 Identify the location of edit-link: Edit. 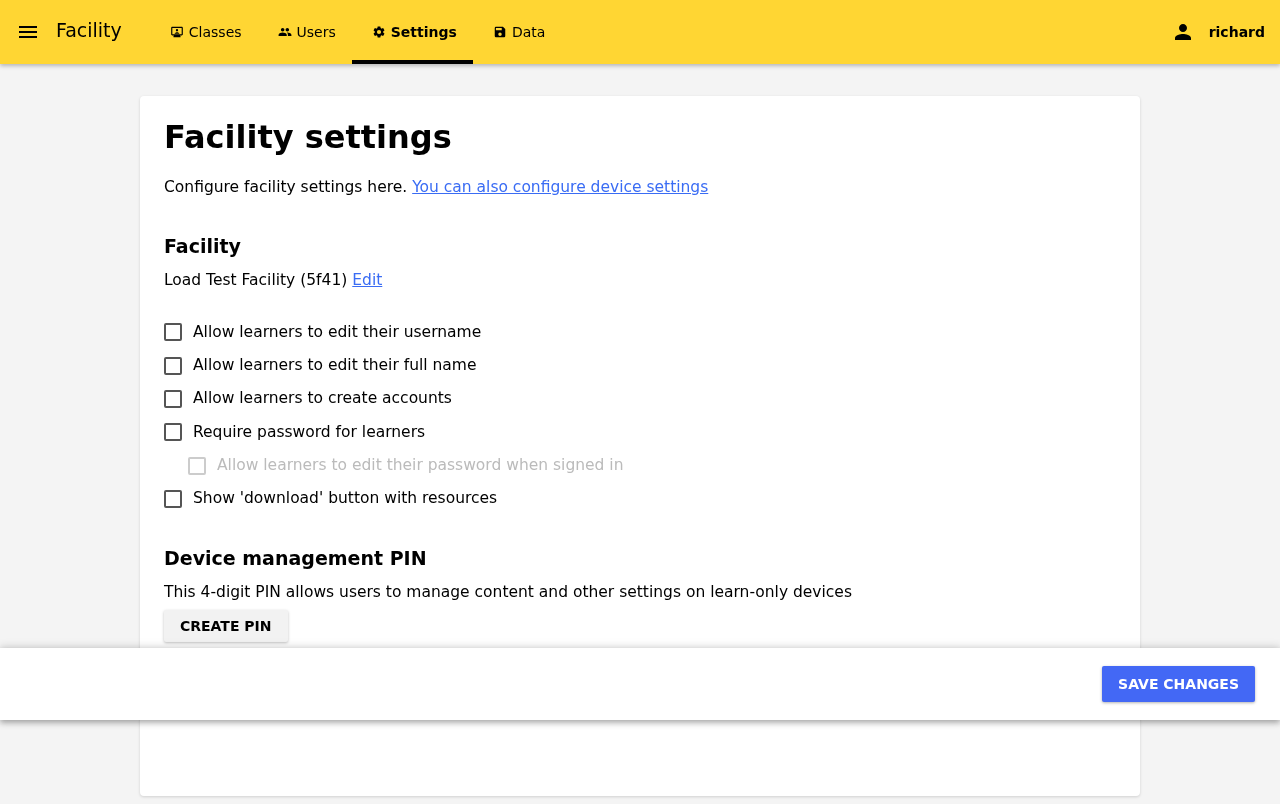
(367, 280).